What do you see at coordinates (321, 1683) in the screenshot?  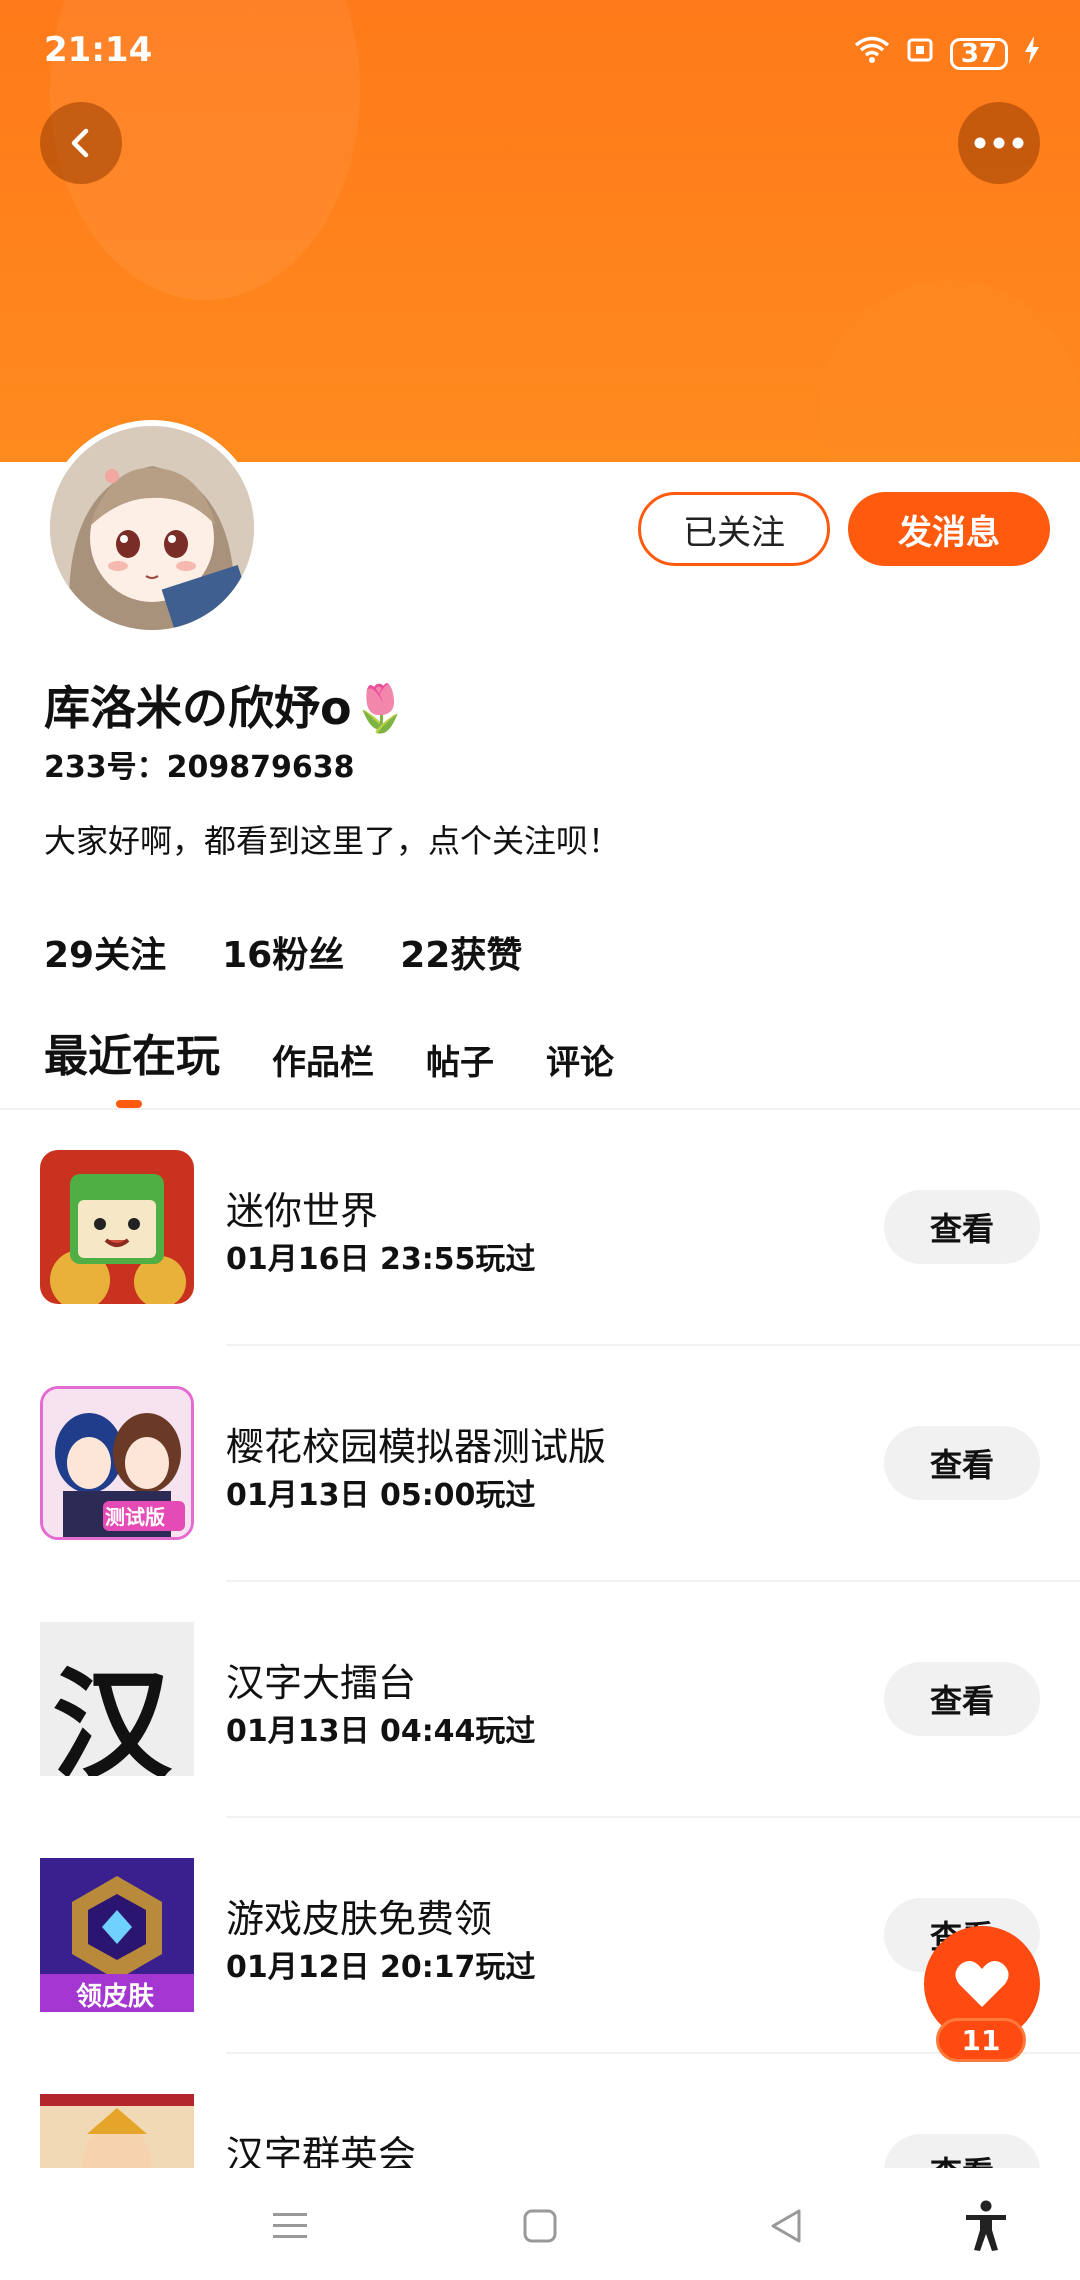 I see `game-name: 汉字大擂台` at bounding box center [321, 1683].